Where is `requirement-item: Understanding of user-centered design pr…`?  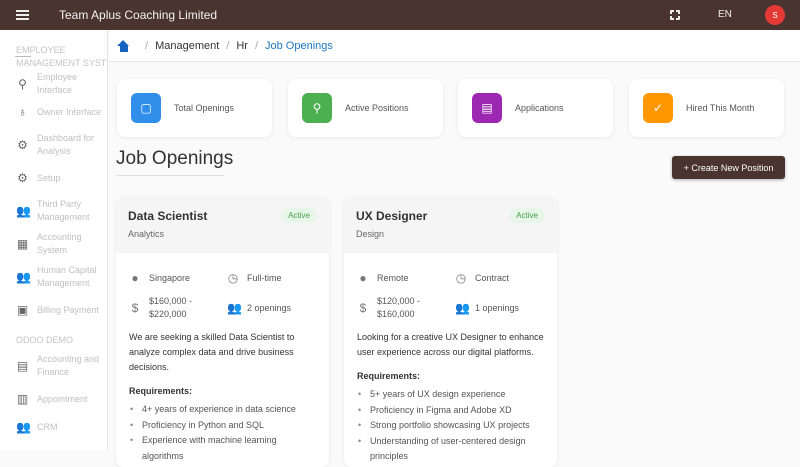
requirement-item: Understanding of user-centered design pr… is located at coordinates (450, 449).